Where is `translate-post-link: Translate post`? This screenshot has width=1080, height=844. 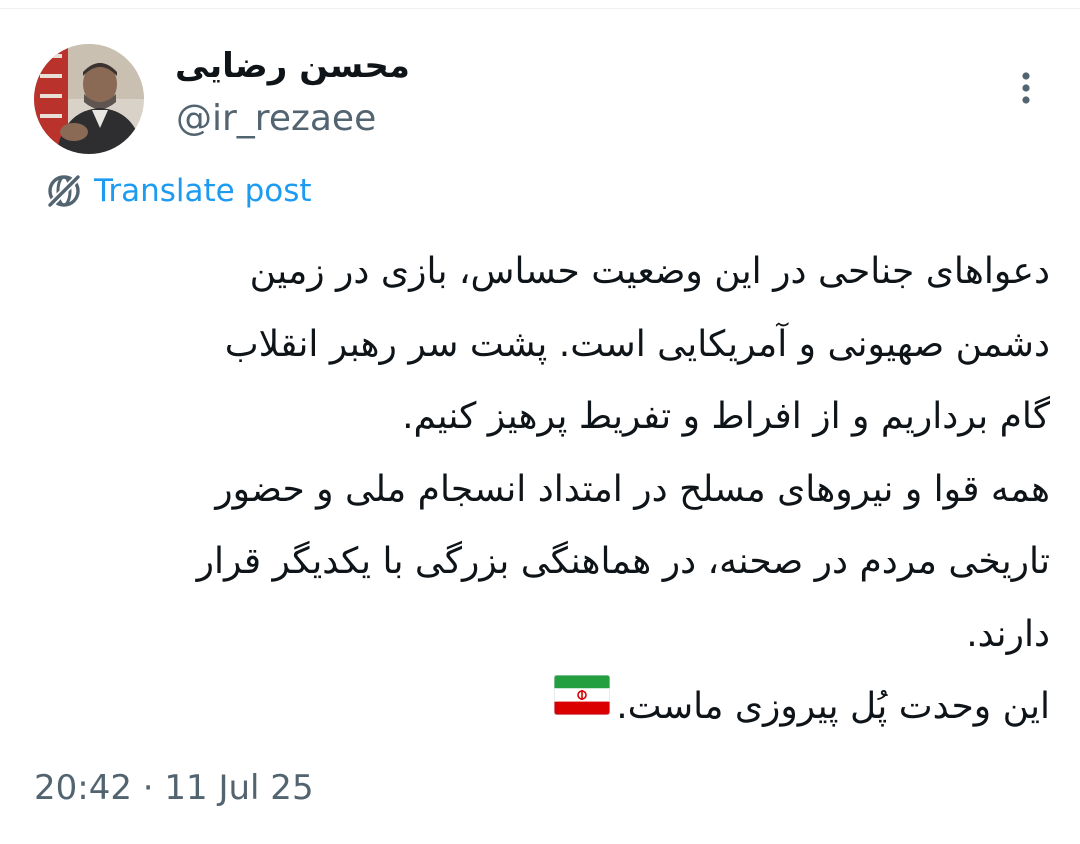
translate-post-link: Translate post is located at coordinates (178, 191).